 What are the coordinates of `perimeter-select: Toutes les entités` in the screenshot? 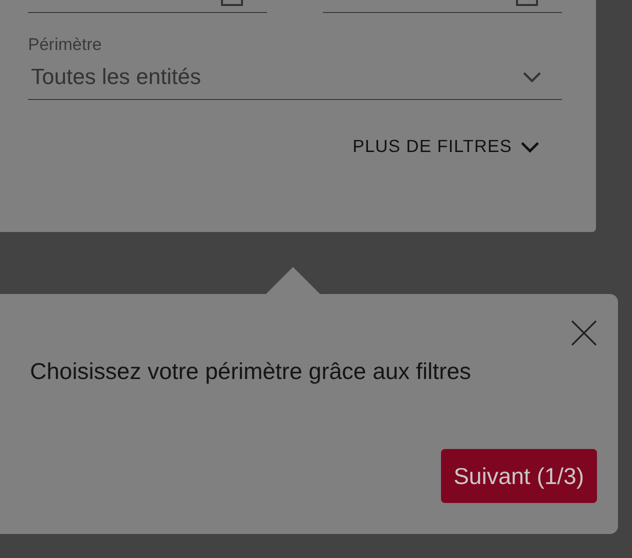 It's located at (295, 77).